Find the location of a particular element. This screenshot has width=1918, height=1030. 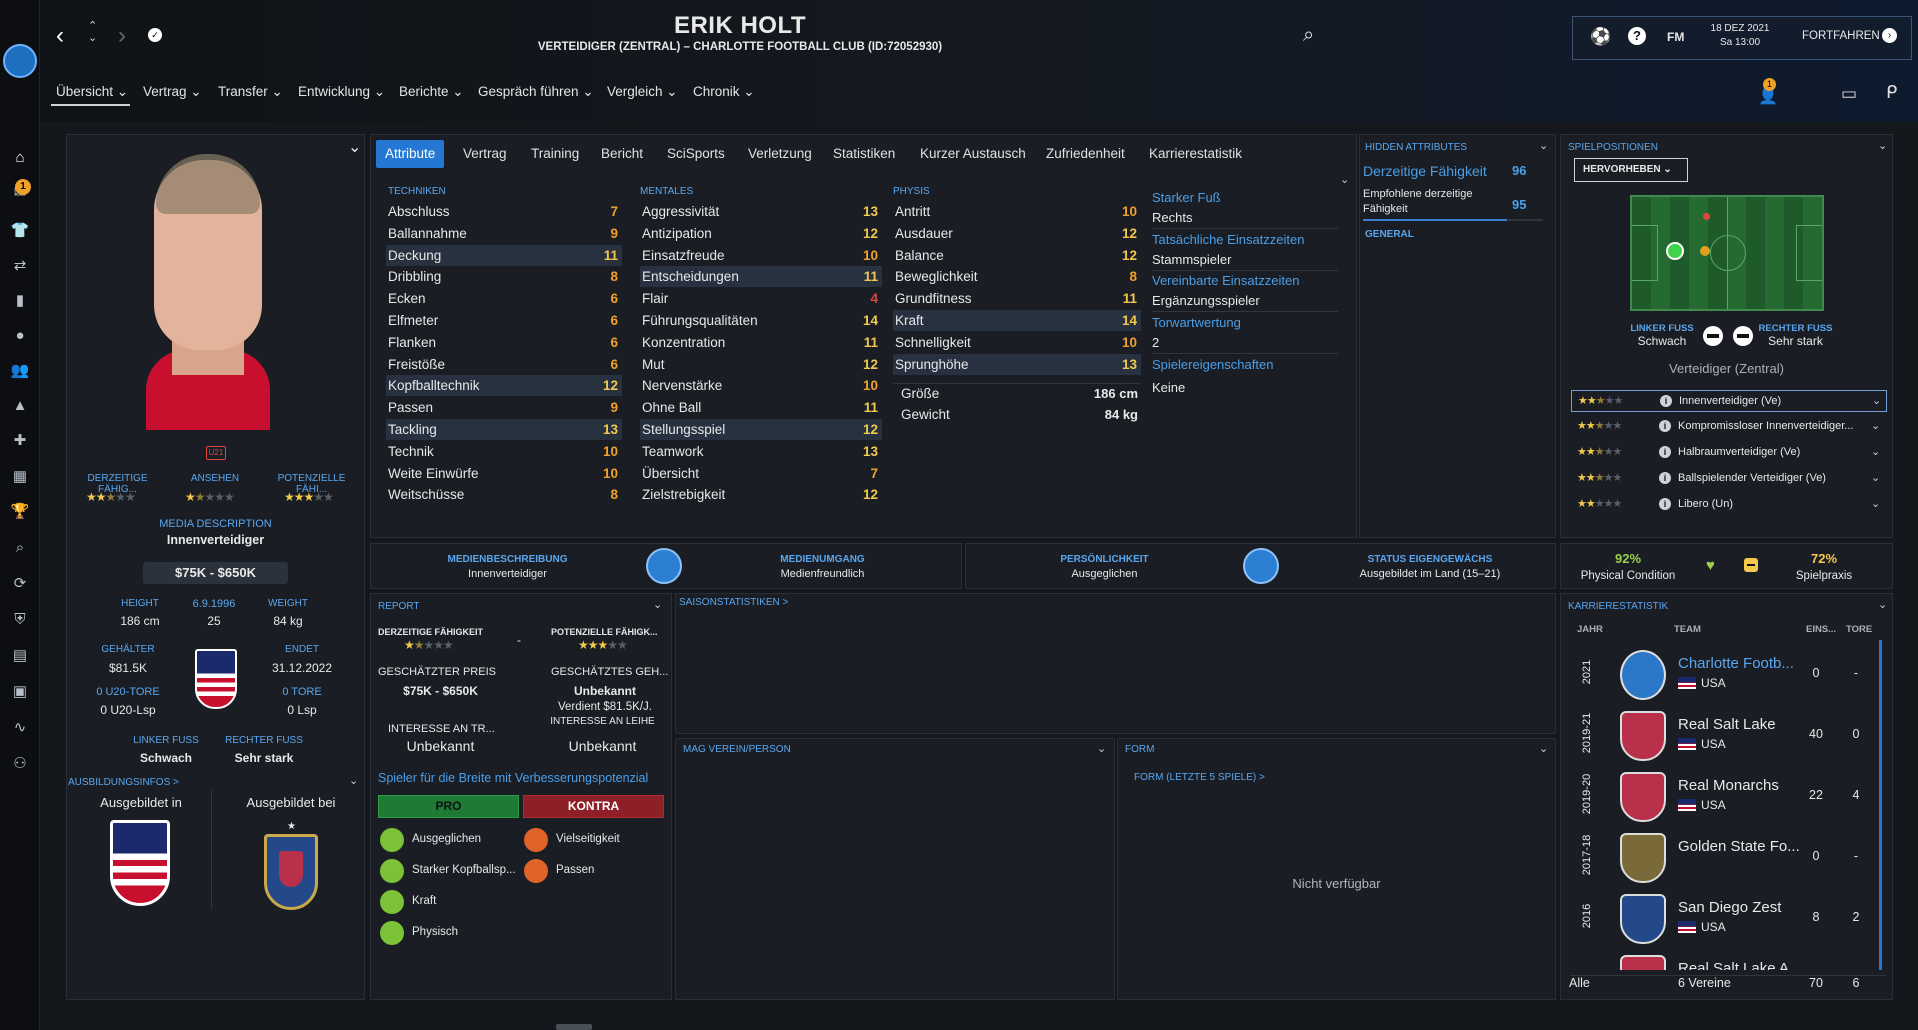

career-row: 2017-18 Golden State Fo... 0 - is located at coordinates (1723, 858).